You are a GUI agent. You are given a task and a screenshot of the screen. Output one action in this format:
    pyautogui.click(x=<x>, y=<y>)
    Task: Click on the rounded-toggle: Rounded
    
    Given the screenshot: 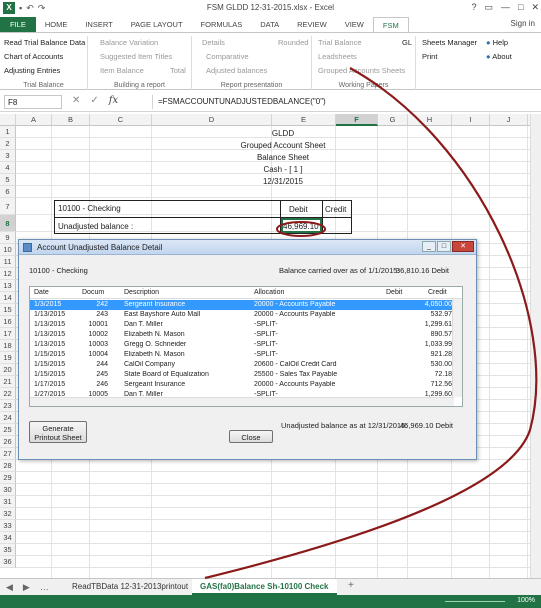 What is the action you would take?
    pyautogui.click(x=293, y=42)
    